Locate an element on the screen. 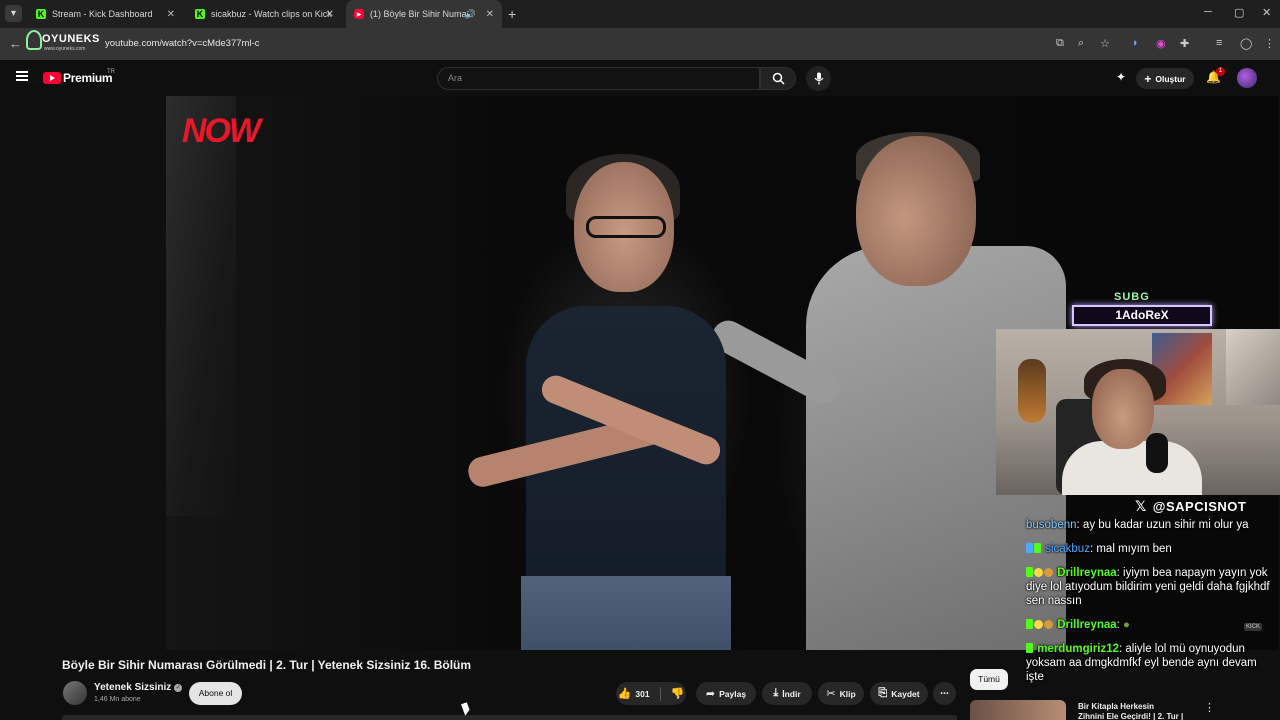 The height and width of the screenshot is (720, 1280). social-handle: 𝕏 @SAPCISNOT is located at coordinates (1190, 506).